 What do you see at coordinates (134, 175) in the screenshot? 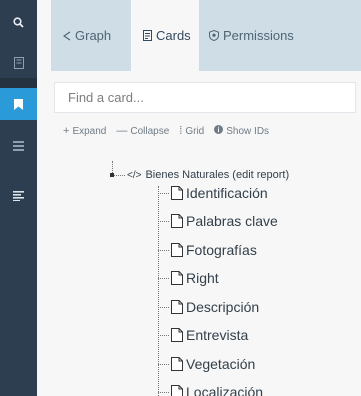
I see `code-icon: </>` at bounding box center [134, 175].